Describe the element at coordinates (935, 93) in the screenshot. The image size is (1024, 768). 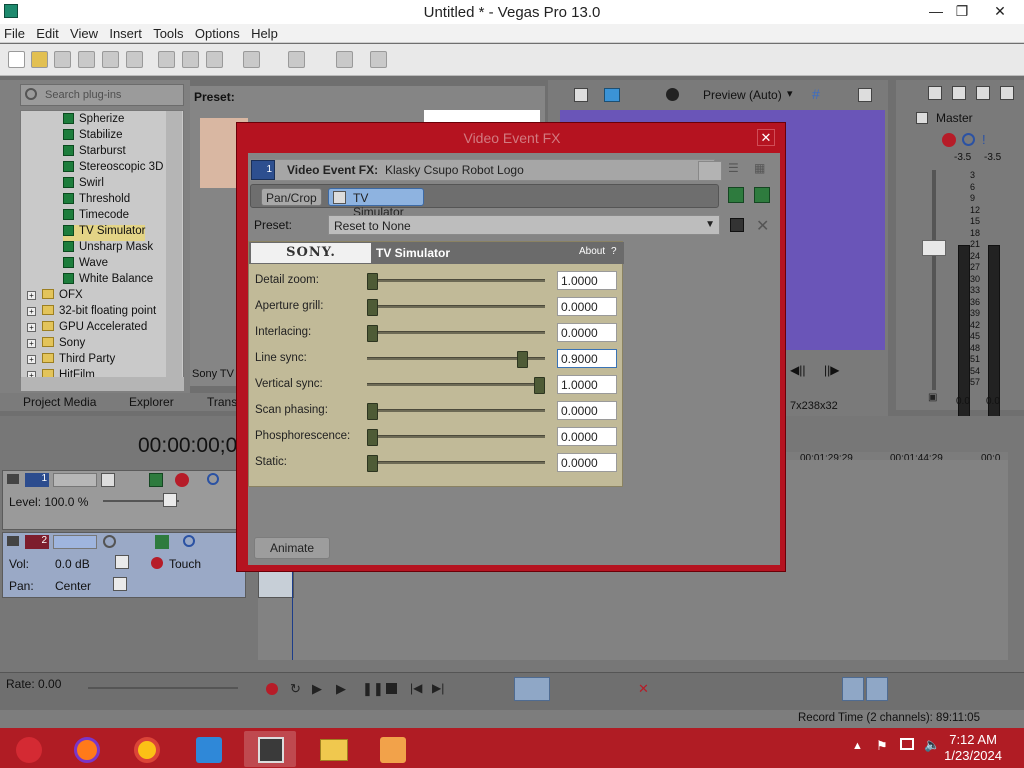
I see `mixer-properties-icon` at that location.